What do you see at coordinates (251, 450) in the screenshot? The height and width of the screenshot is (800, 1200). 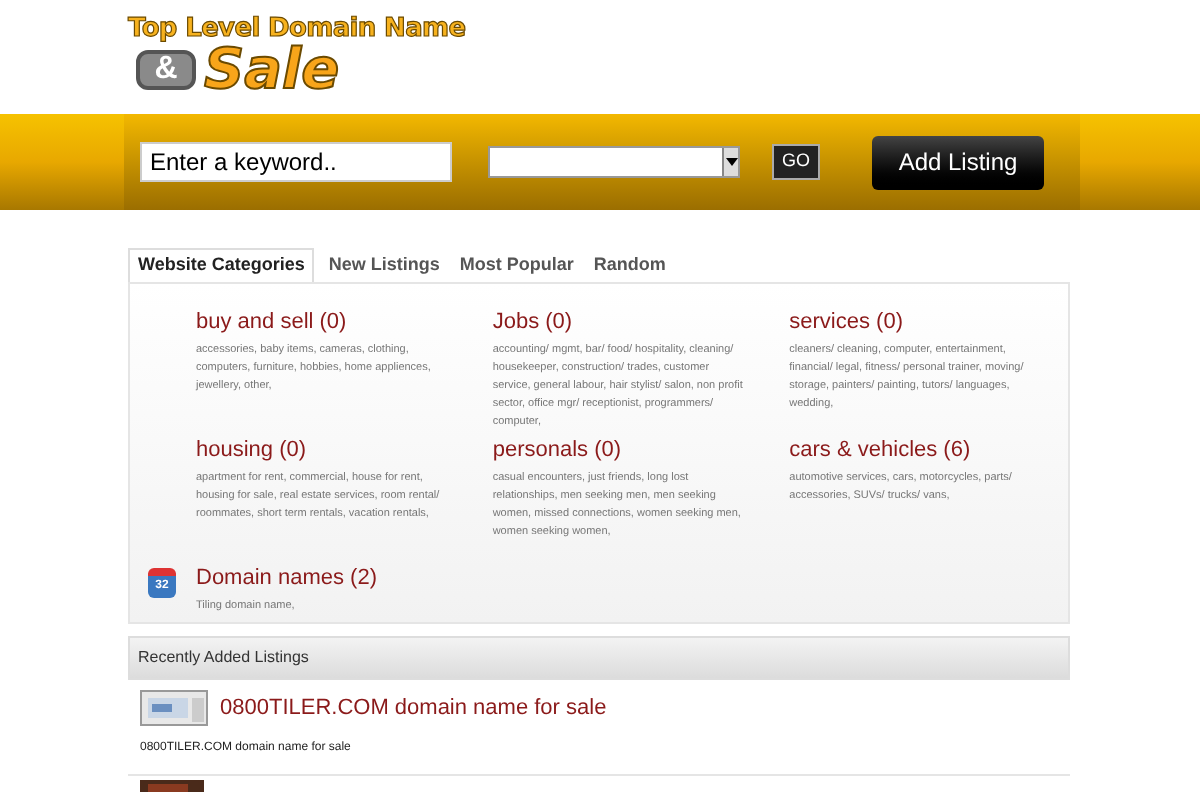 I see `category-link: housing (0)` at bounding box center [251, 450].